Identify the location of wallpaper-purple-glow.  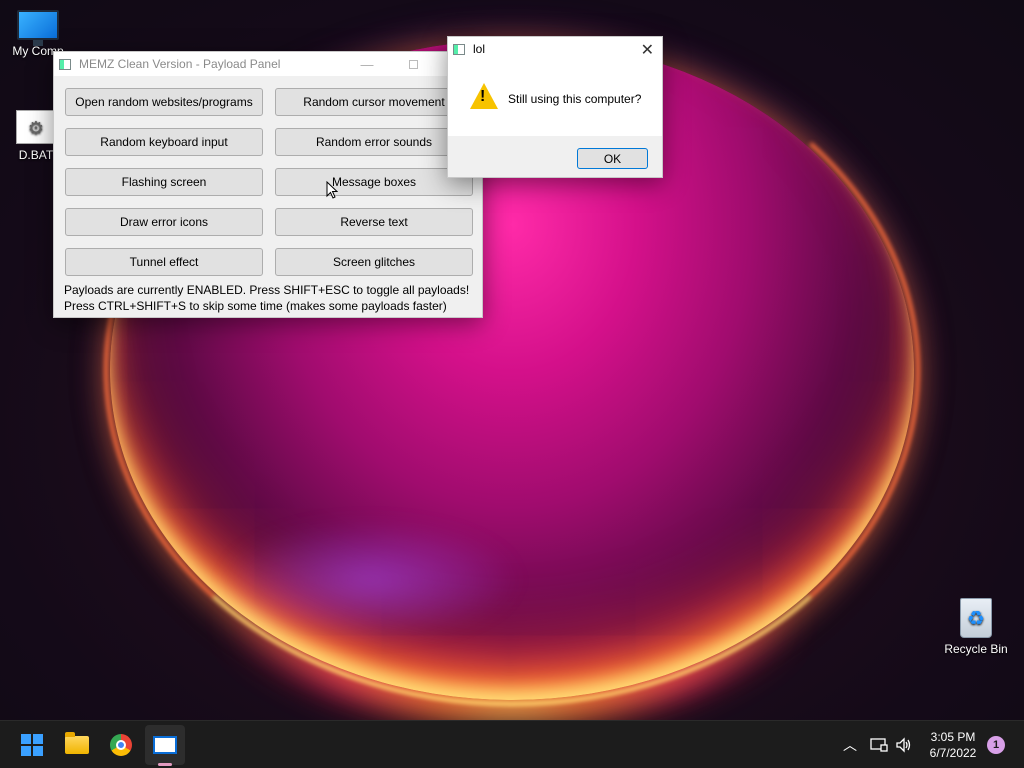
(370, 580).